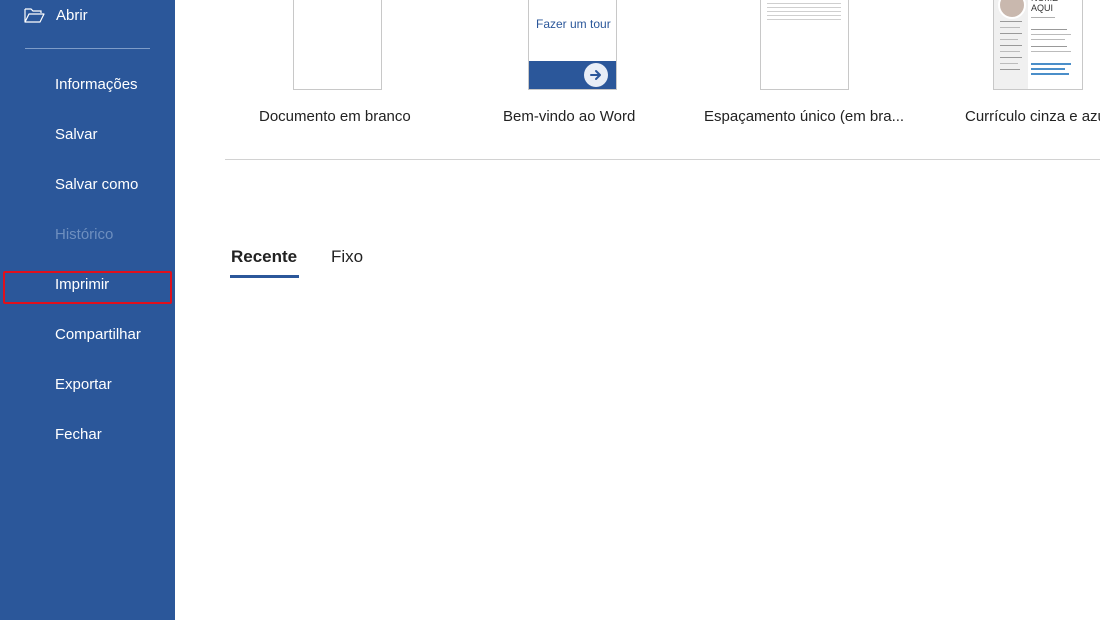 Image resolution: width=1100 pixels, height=620 pixels. What do you see at coordinates (1038, 45) in the screenshot?
I see `template-thumbnail: NOME AQUI` at bounding box center [1038, 45].